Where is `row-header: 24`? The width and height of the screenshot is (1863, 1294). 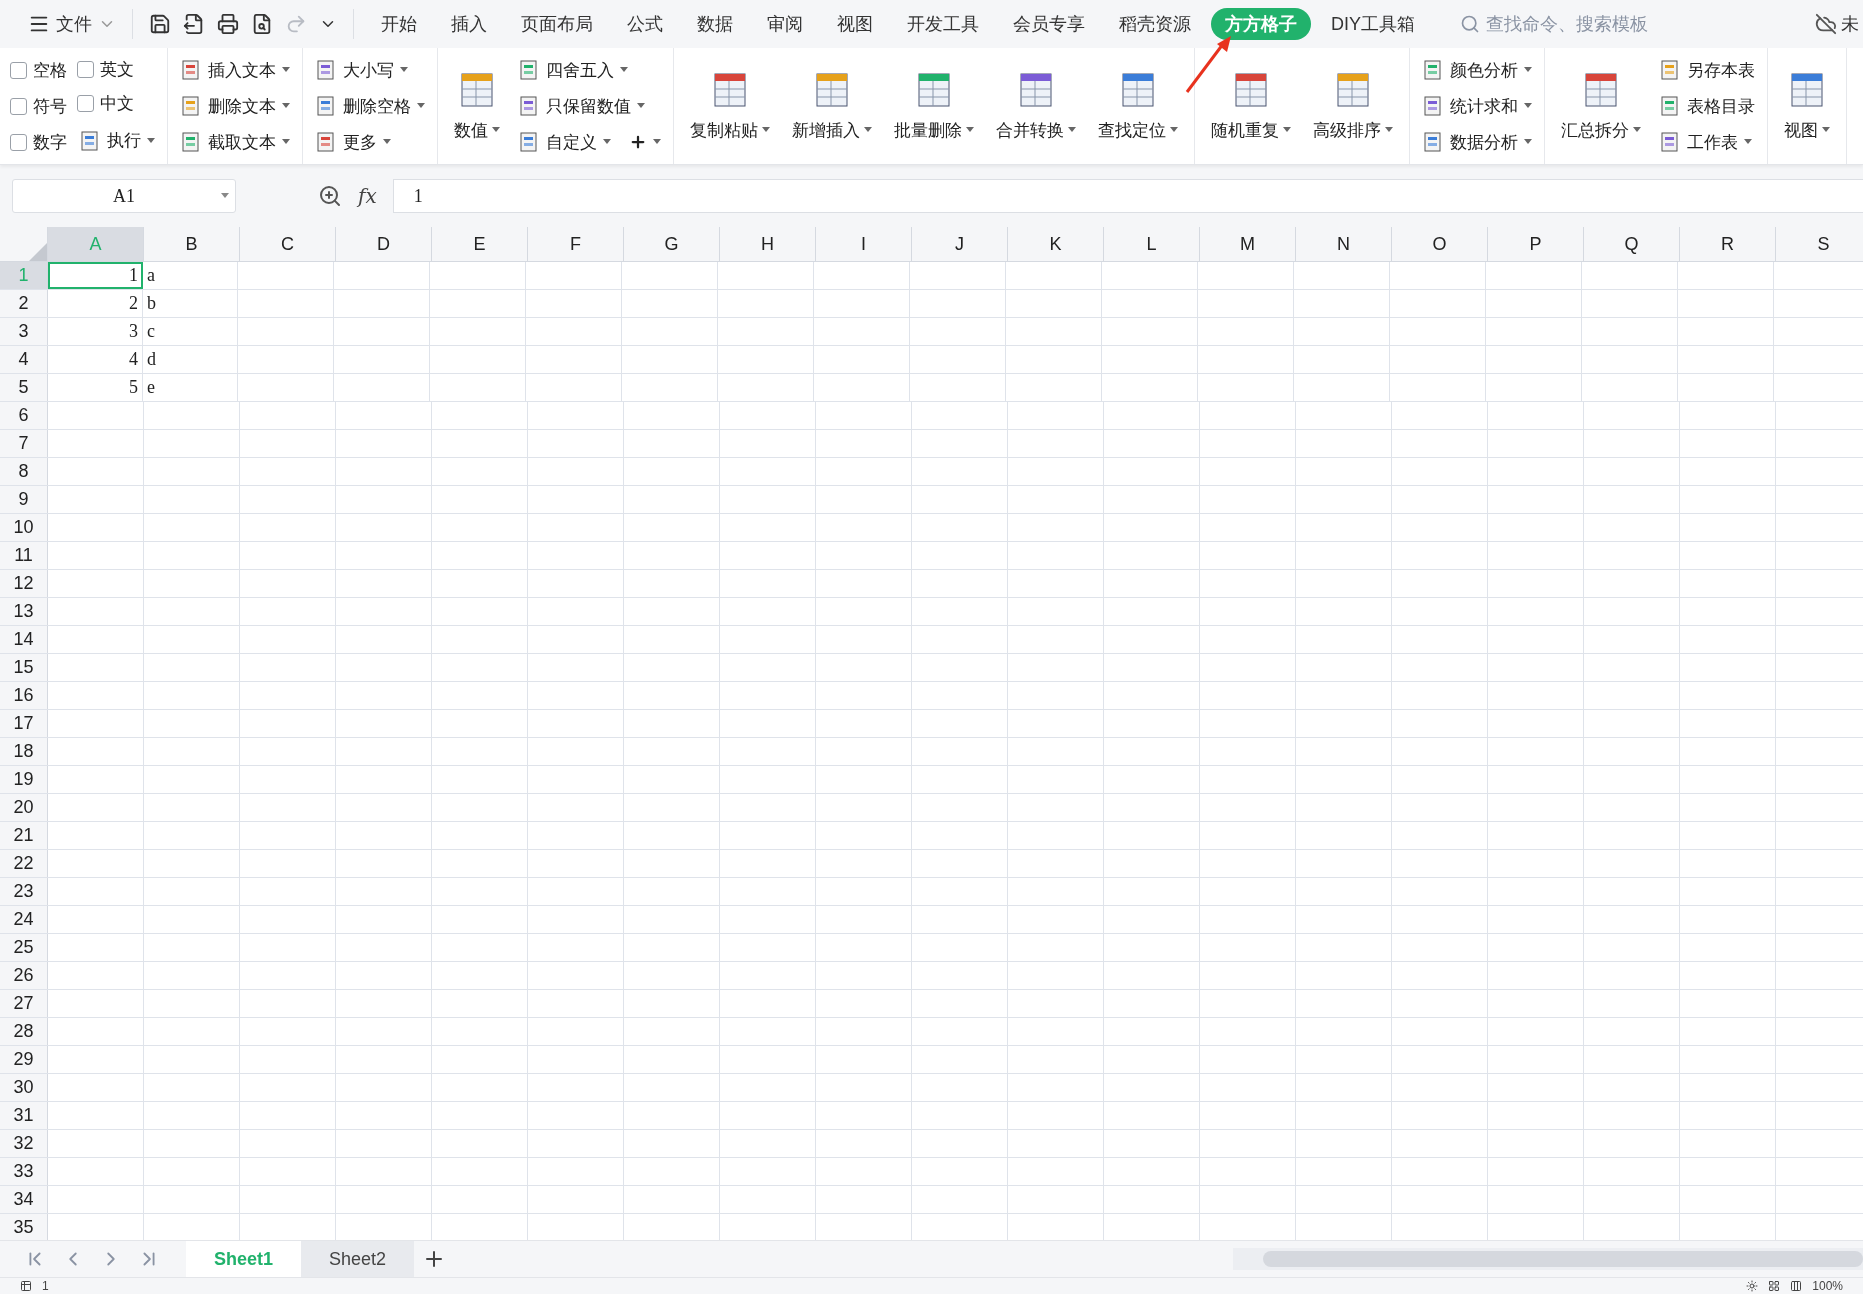 row-header: 24 is located at coordinates (24, 919).